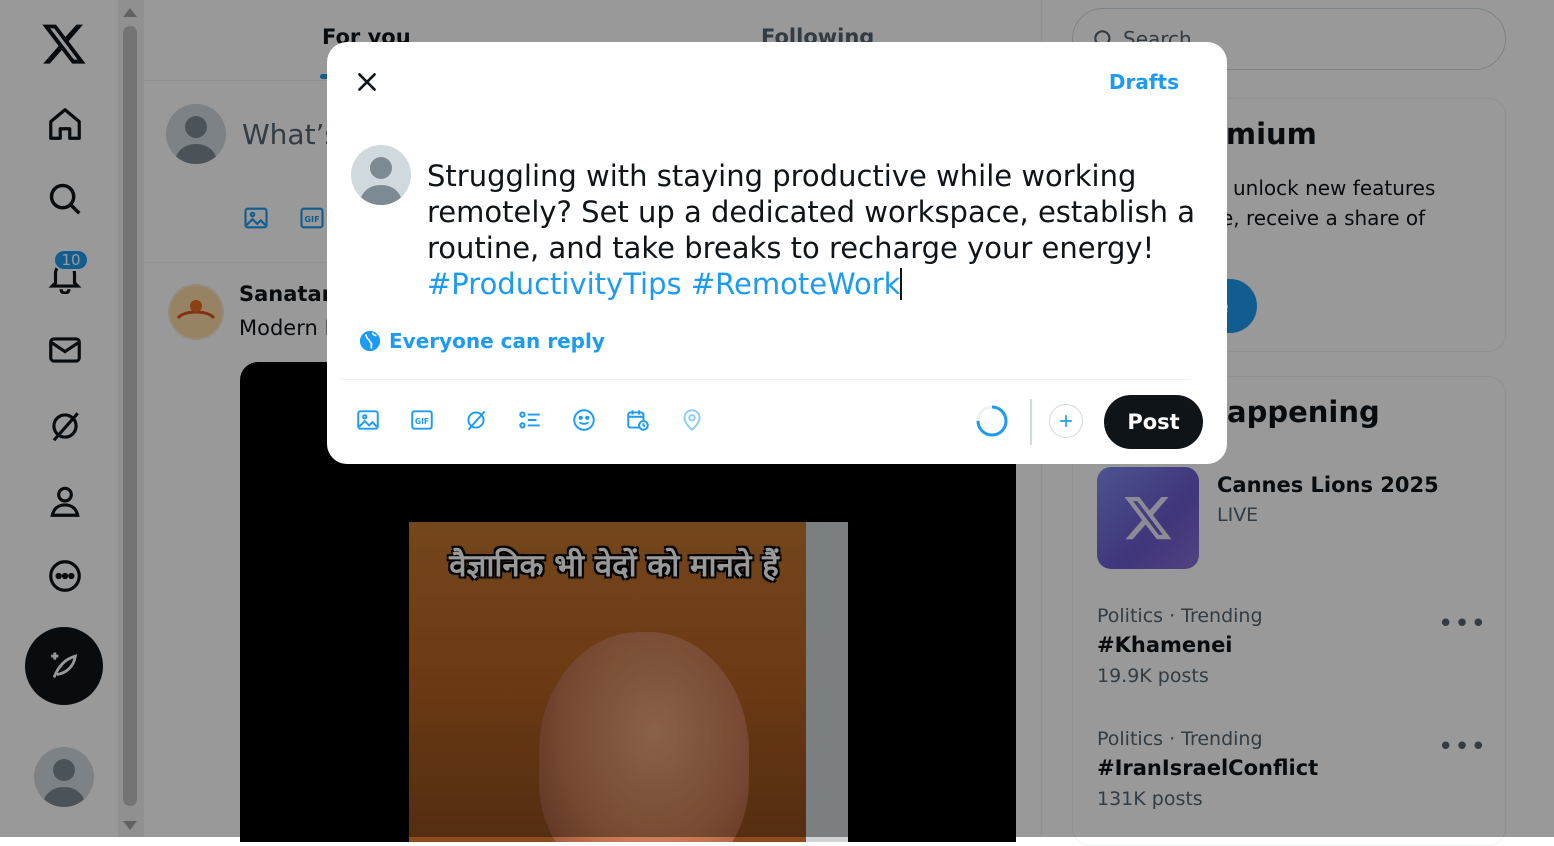  What do you see at coordinates (497, 341) in the screenshot?
I see `reply-setting-label: Everyone can reply` at bounding box center [497, 341].